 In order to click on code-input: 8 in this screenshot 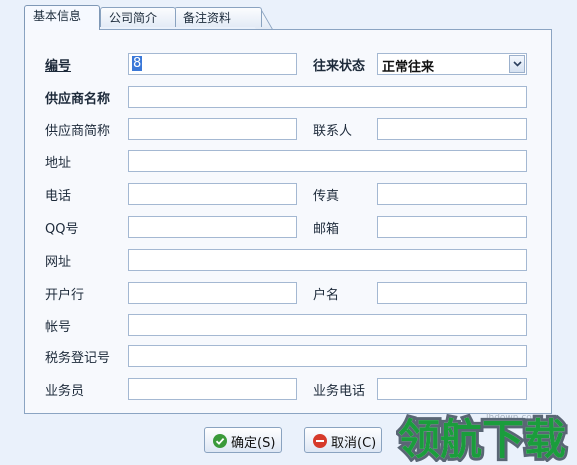, I will do `click(212, 64)`.